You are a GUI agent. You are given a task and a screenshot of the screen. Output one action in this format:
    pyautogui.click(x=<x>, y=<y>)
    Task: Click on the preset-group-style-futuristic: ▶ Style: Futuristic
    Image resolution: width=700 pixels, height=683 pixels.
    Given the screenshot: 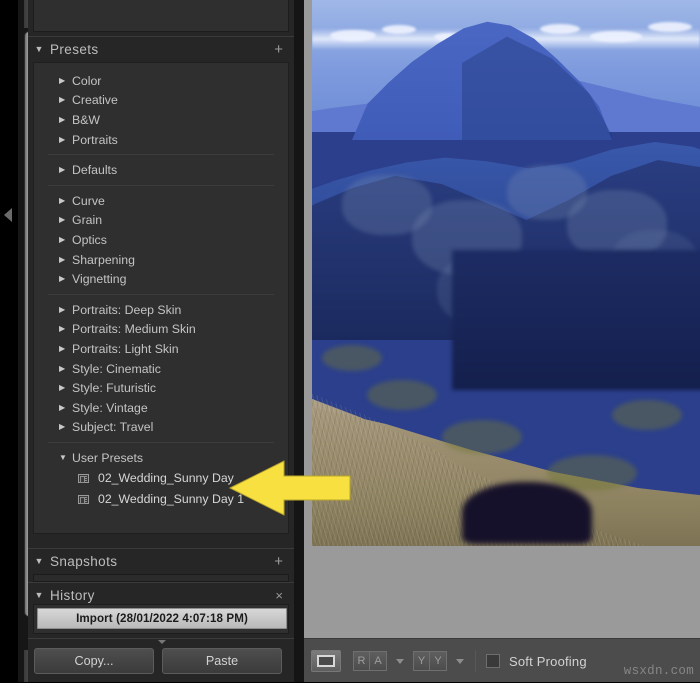 What is the action you would take?
    pyautogui.click(x=161, y=388)
    